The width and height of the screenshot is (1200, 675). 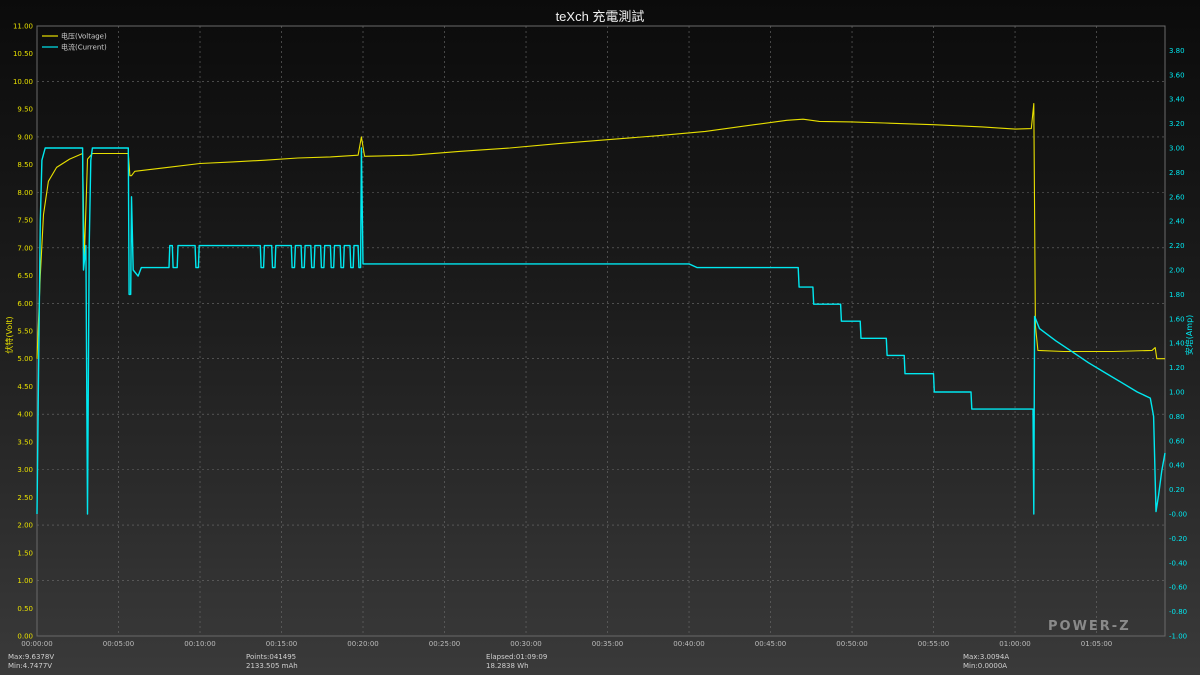 I want to click on left-tick-label: 6.00, so click(x=25, y=304).